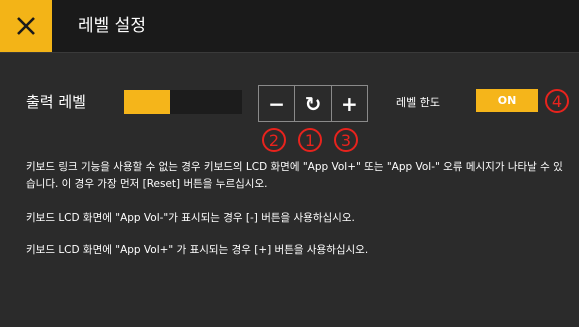  Describe the element at coordinates (310, 140) in the screenshot. I see `marker-1: 1` at that location.